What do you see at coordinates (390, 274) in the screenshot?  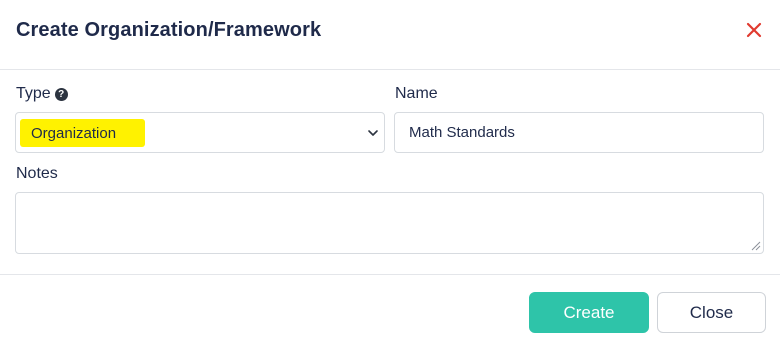 I see `footer-divider` at bounding box center [390, 274].